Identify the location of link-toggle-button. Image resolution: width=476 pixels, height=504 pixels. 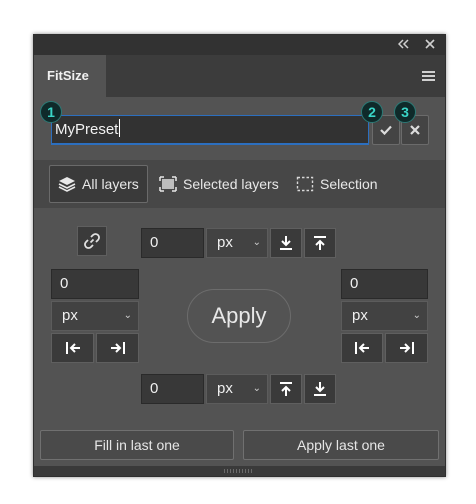
(92, 241).